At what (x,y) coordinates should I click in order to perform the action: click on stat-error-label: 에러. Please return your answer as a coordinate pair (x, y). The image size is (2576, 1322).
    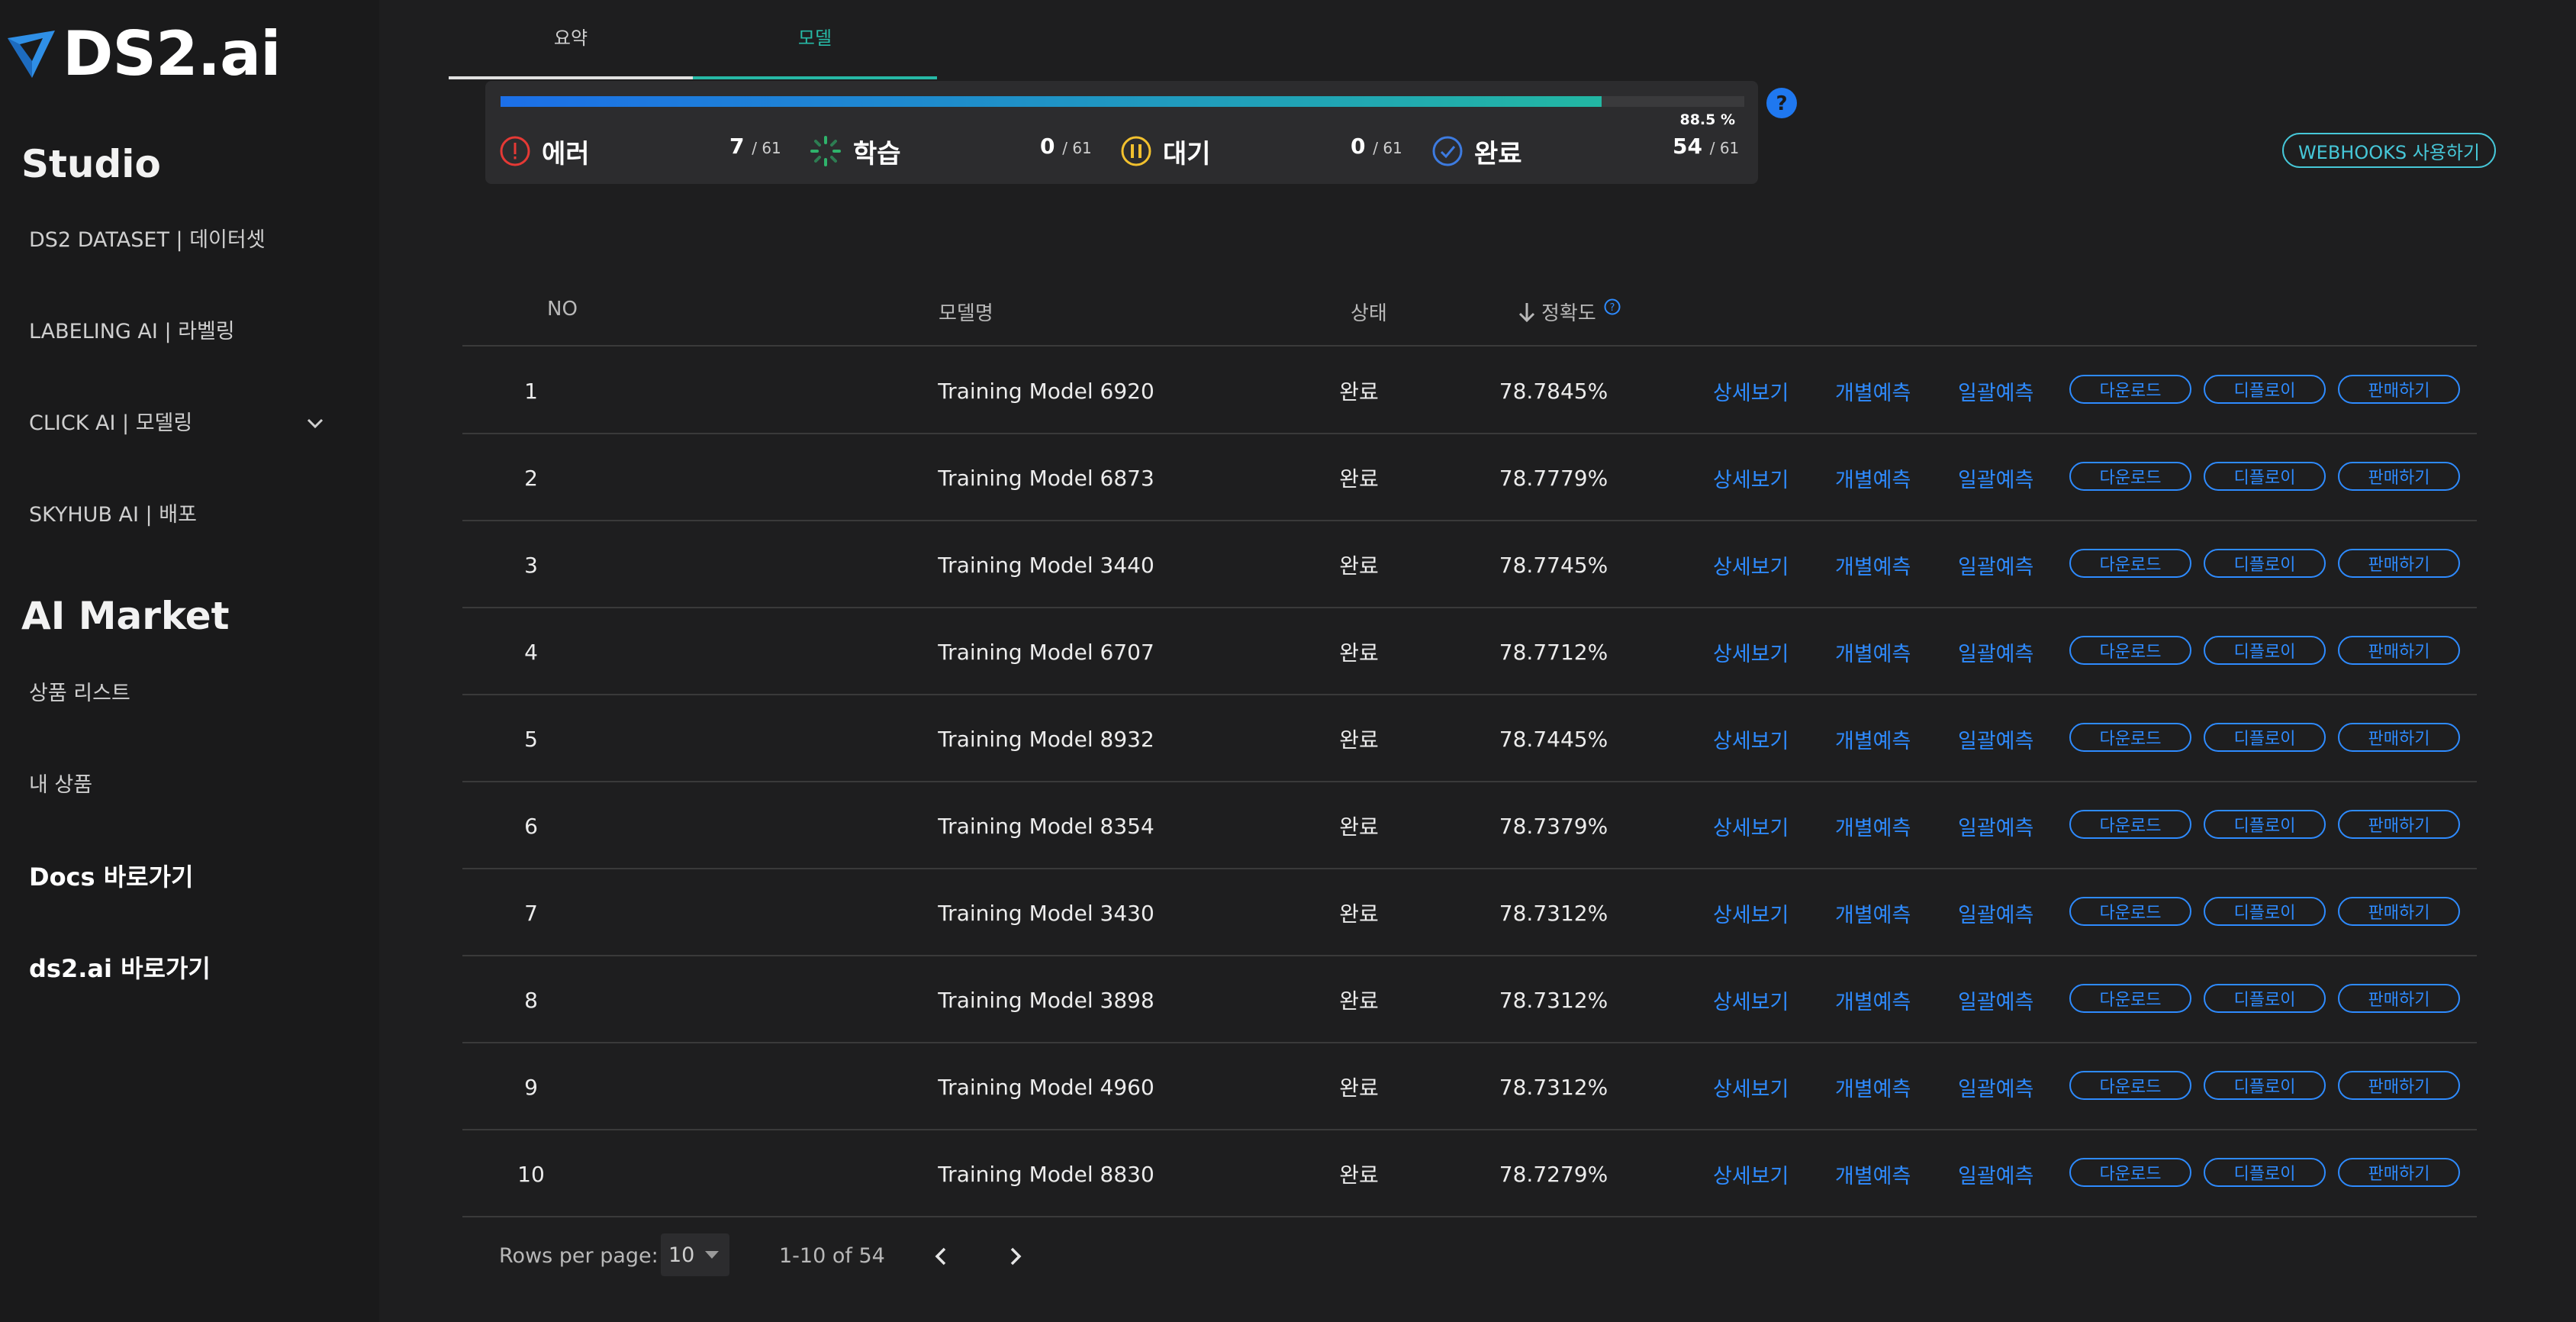
    Looking at the image, I should click on (566, 153).